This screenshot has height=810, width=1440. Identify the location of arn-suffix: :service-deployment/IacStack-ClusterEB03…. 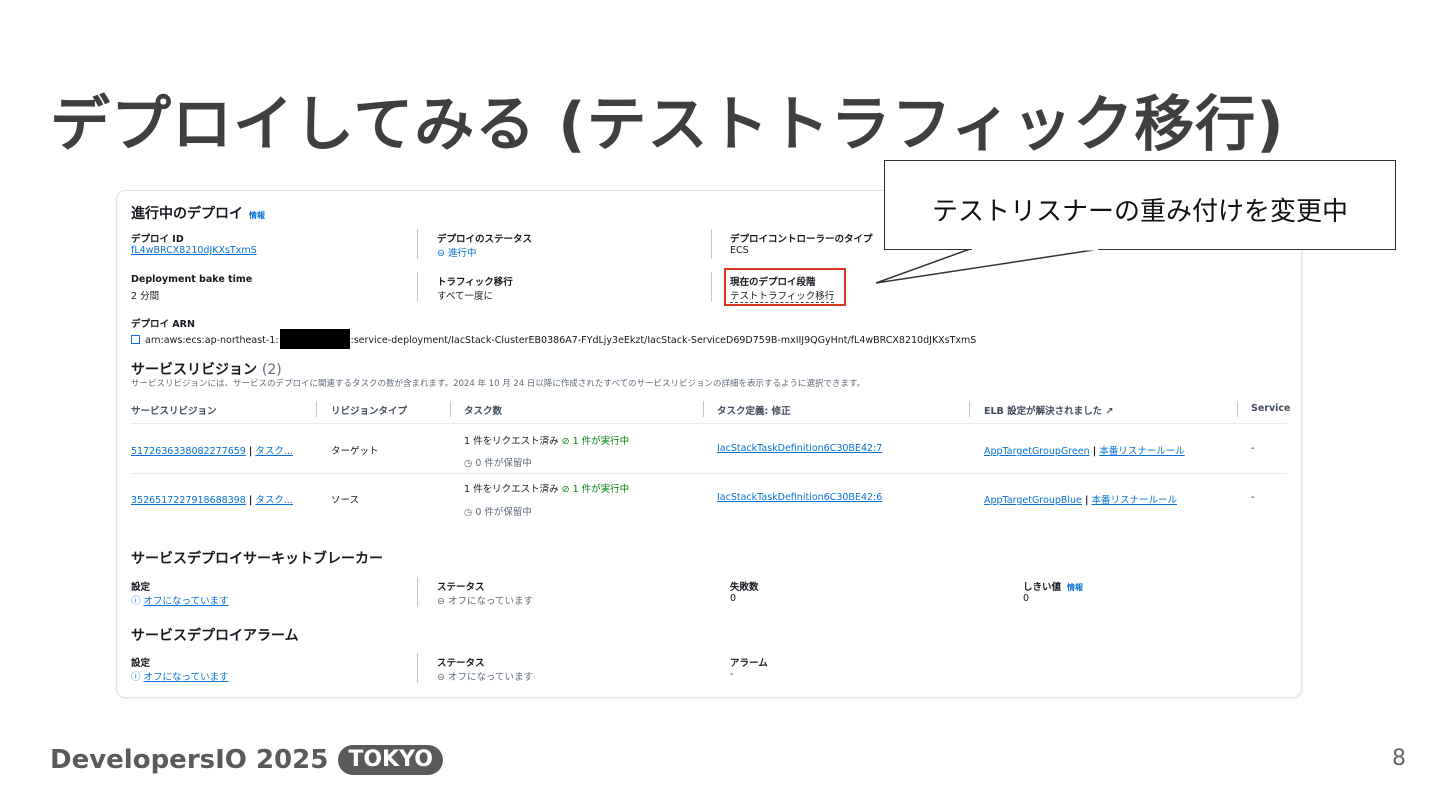
(663, 340).